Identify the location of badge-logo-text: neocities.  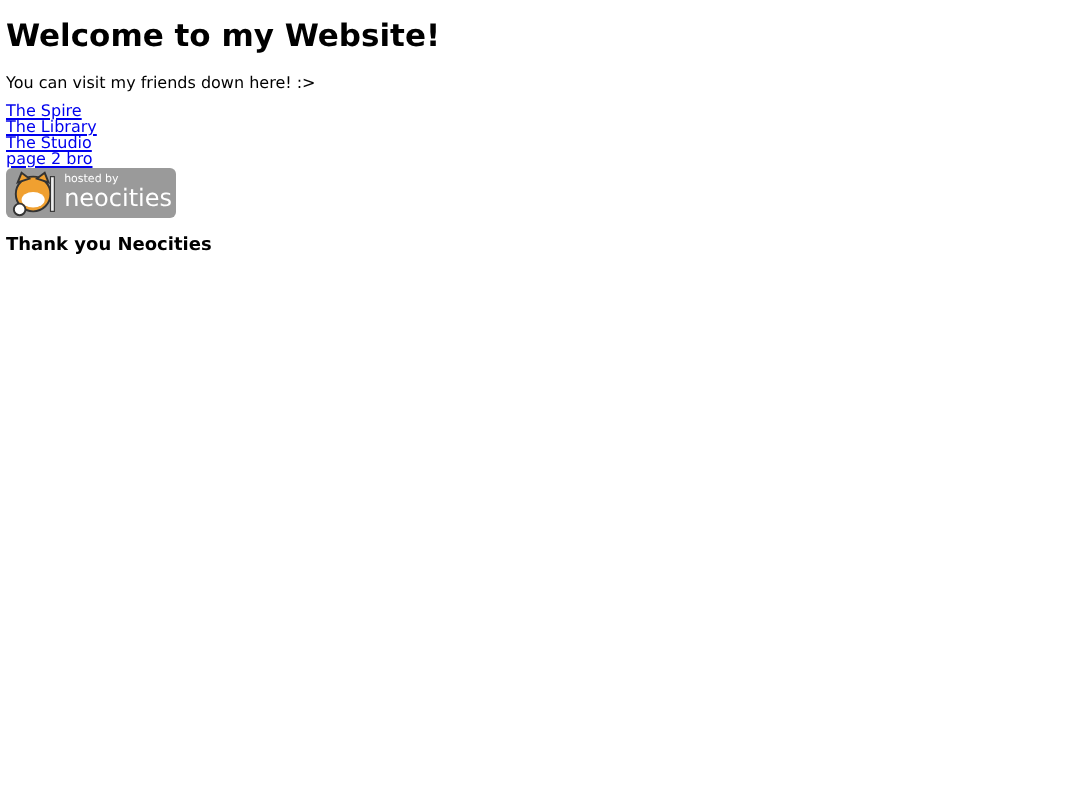
(118, 198).